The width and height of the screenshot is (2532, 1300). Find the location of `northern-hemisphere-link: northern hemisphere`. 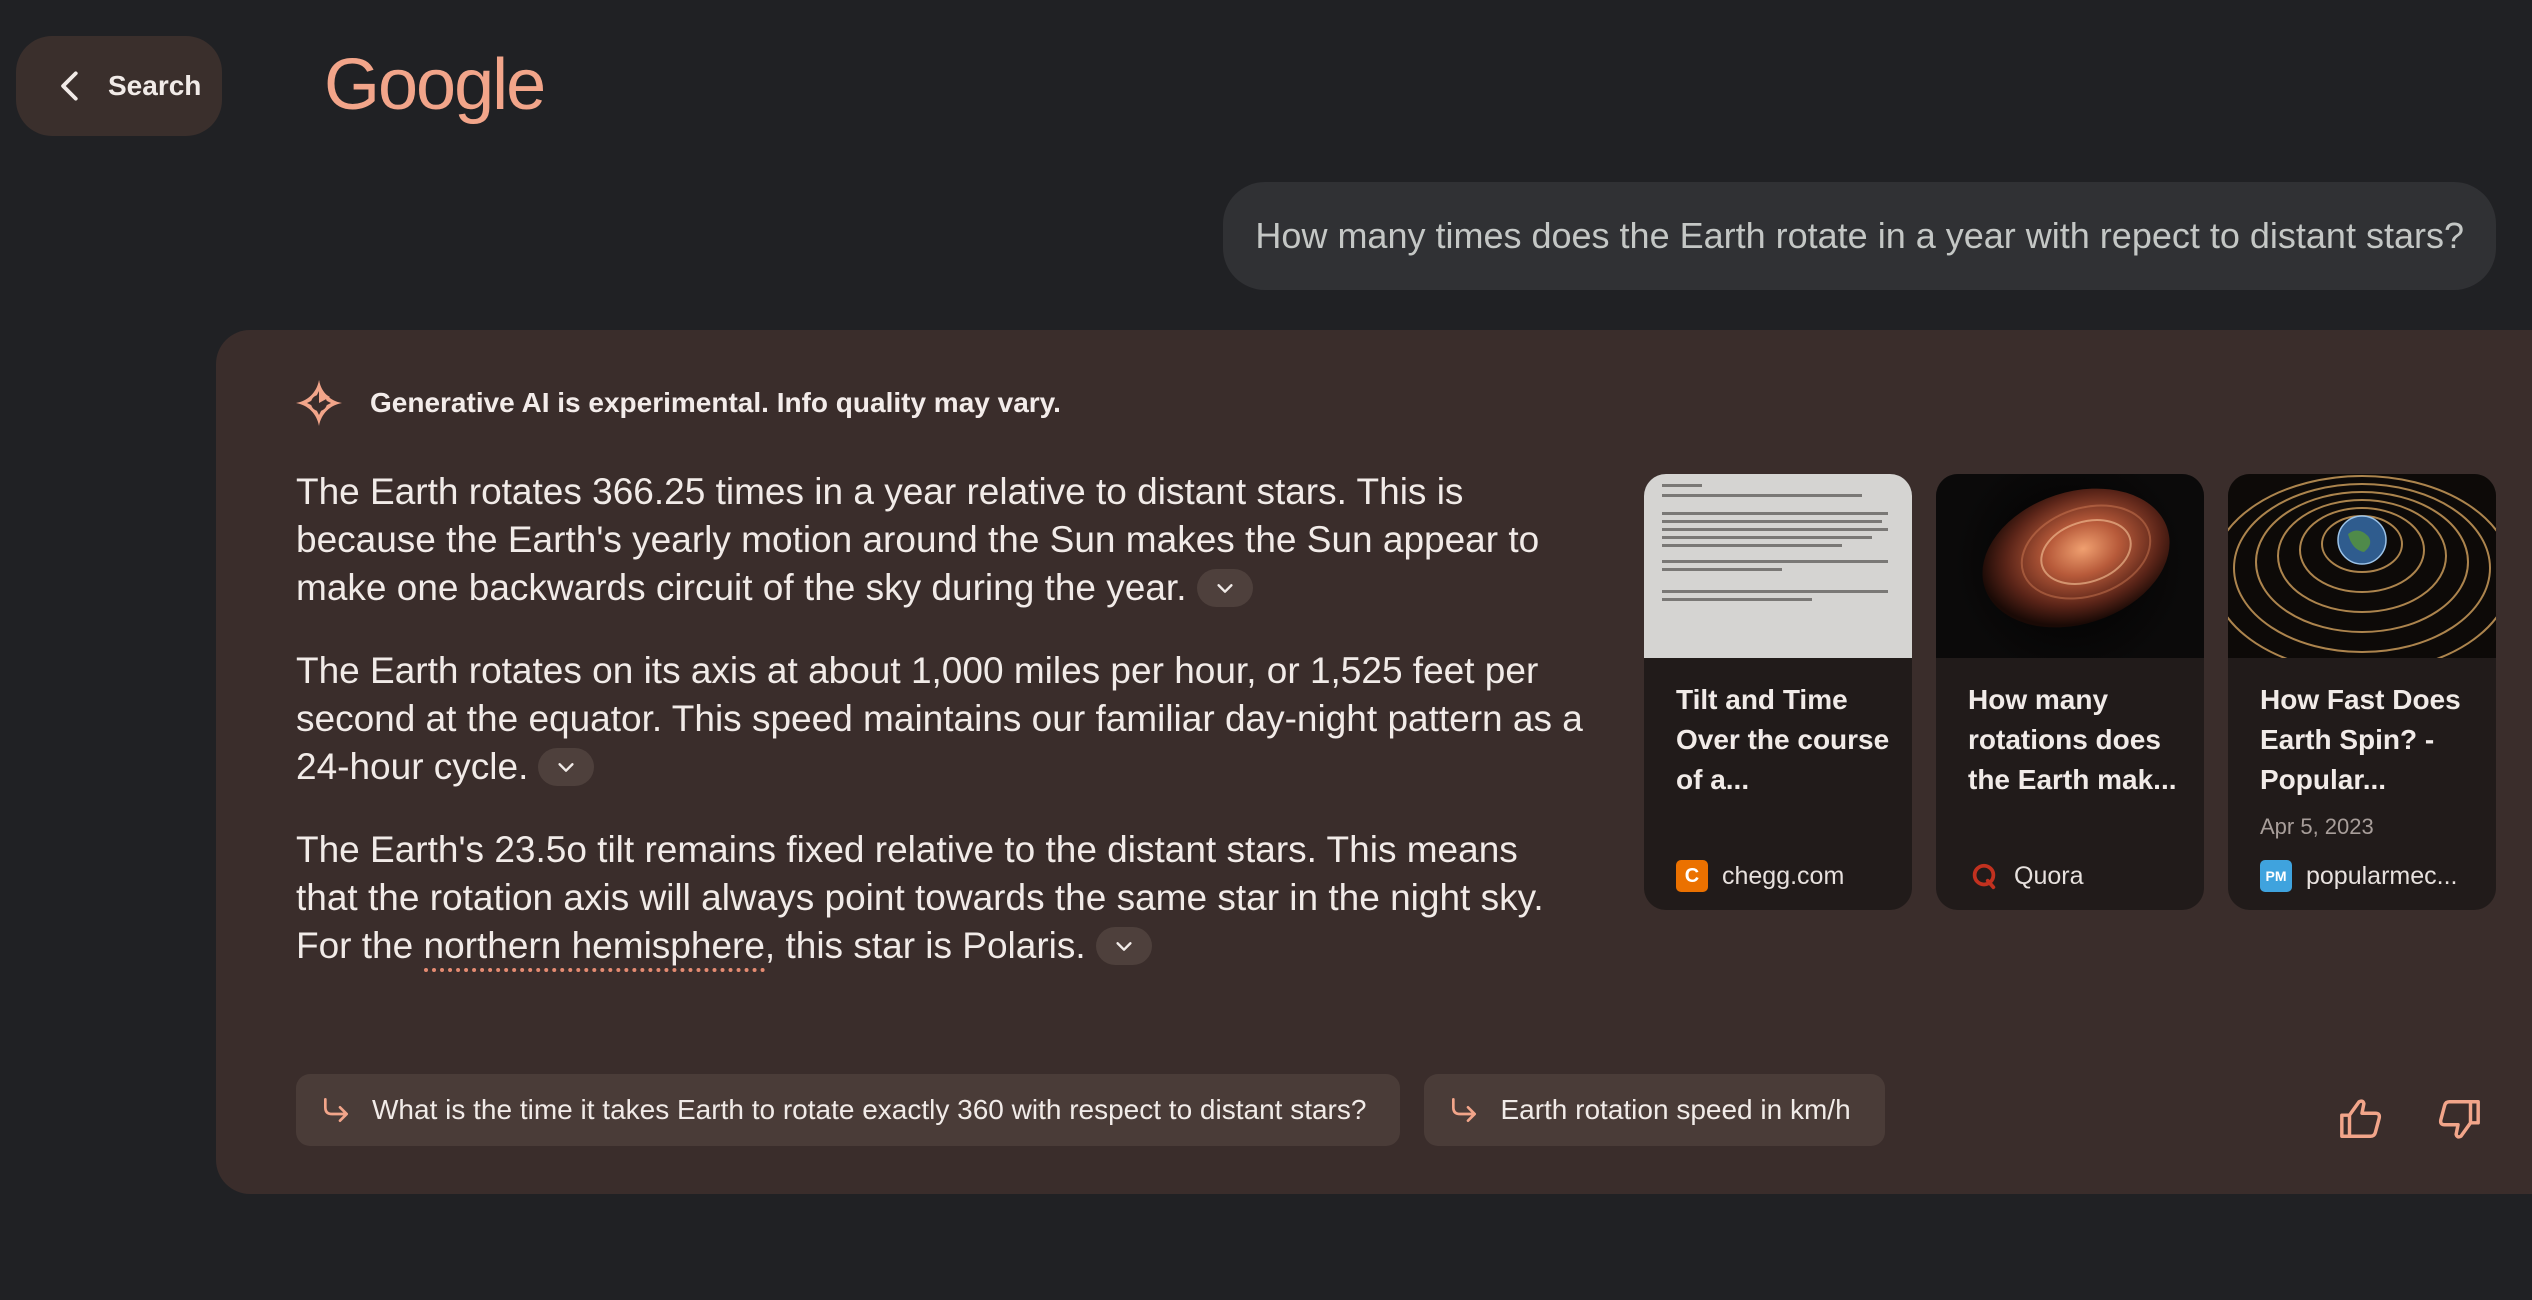

northern-hemisphere-link: northern hemisphere is located at coordinates (594, 948).